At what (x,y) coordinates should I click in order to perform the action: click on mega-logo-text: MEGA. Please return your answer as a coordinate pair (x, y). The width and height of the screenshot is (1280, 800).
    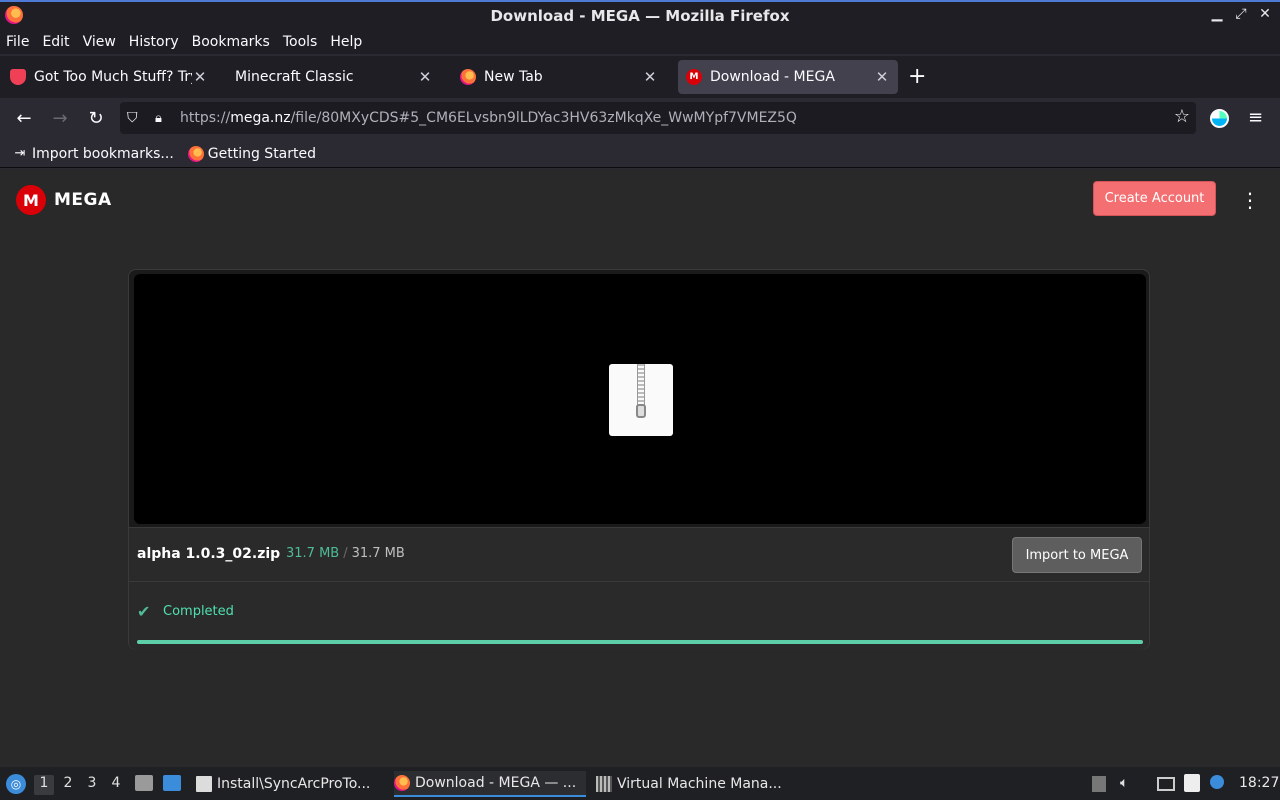
    Looking at the image, I should click on (83, 200).